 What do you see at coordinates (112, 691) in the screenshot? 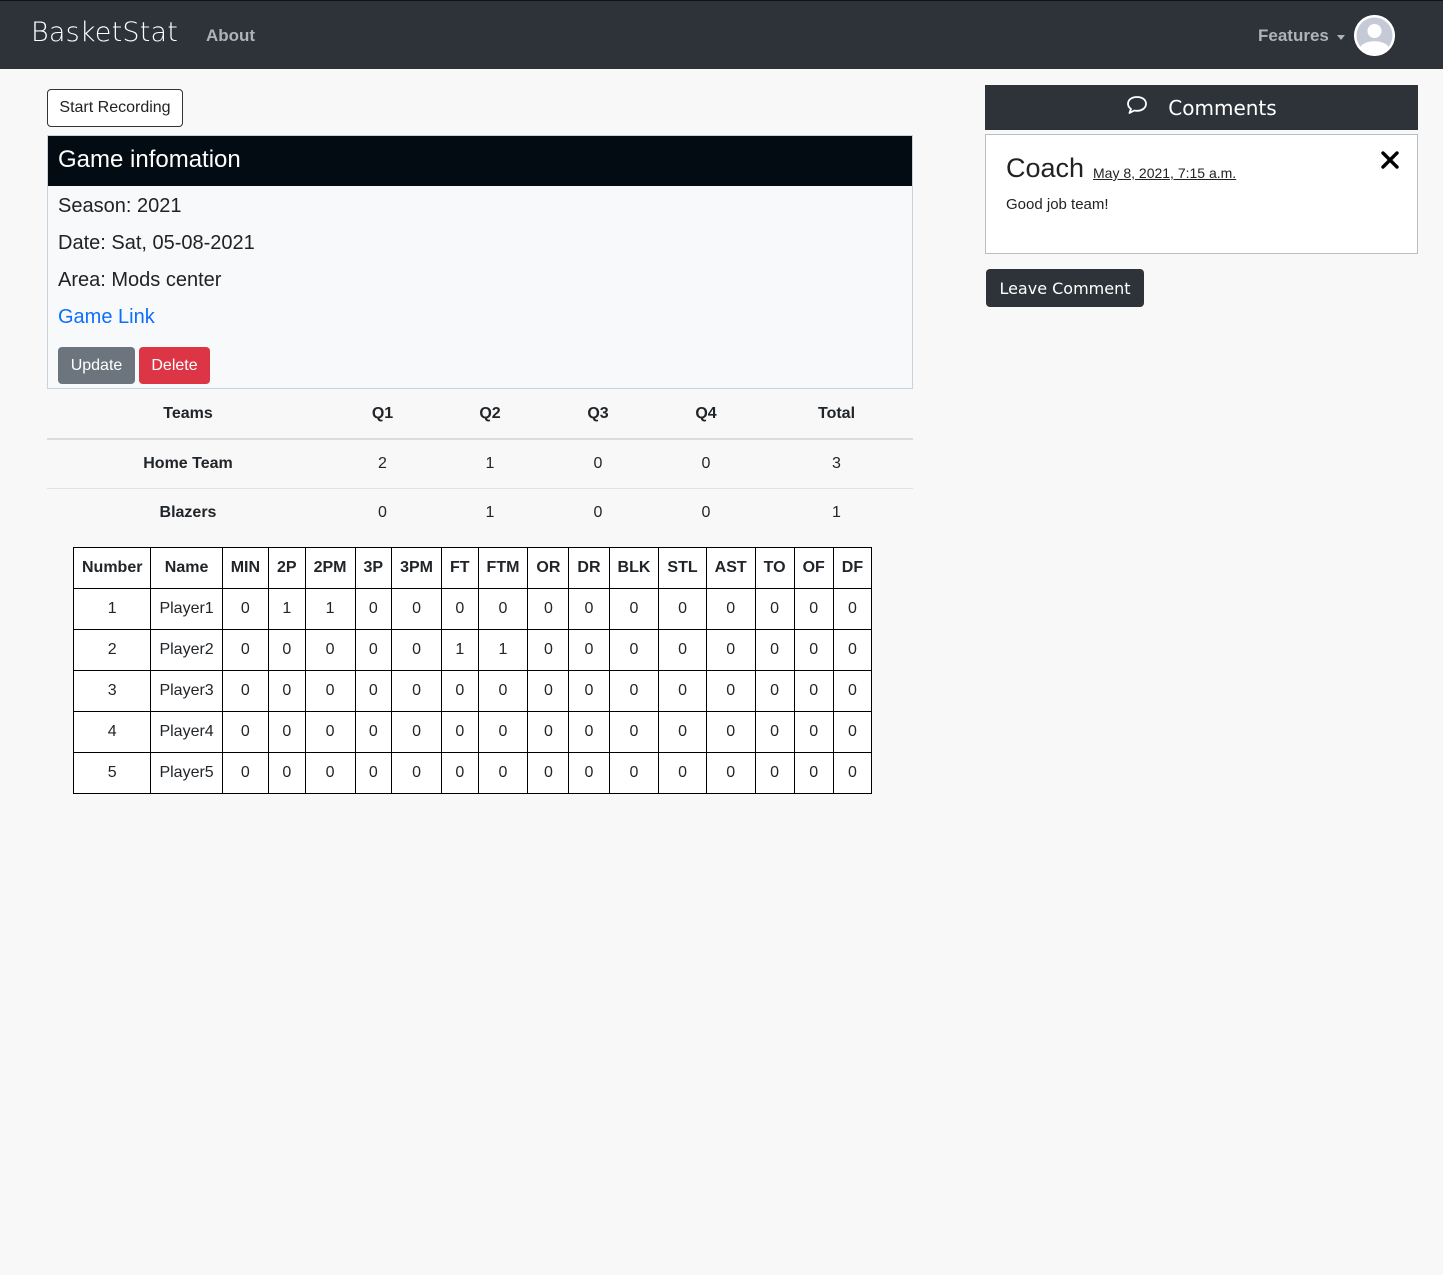
I see `player-number: 3` at bounding box center [112, 691].